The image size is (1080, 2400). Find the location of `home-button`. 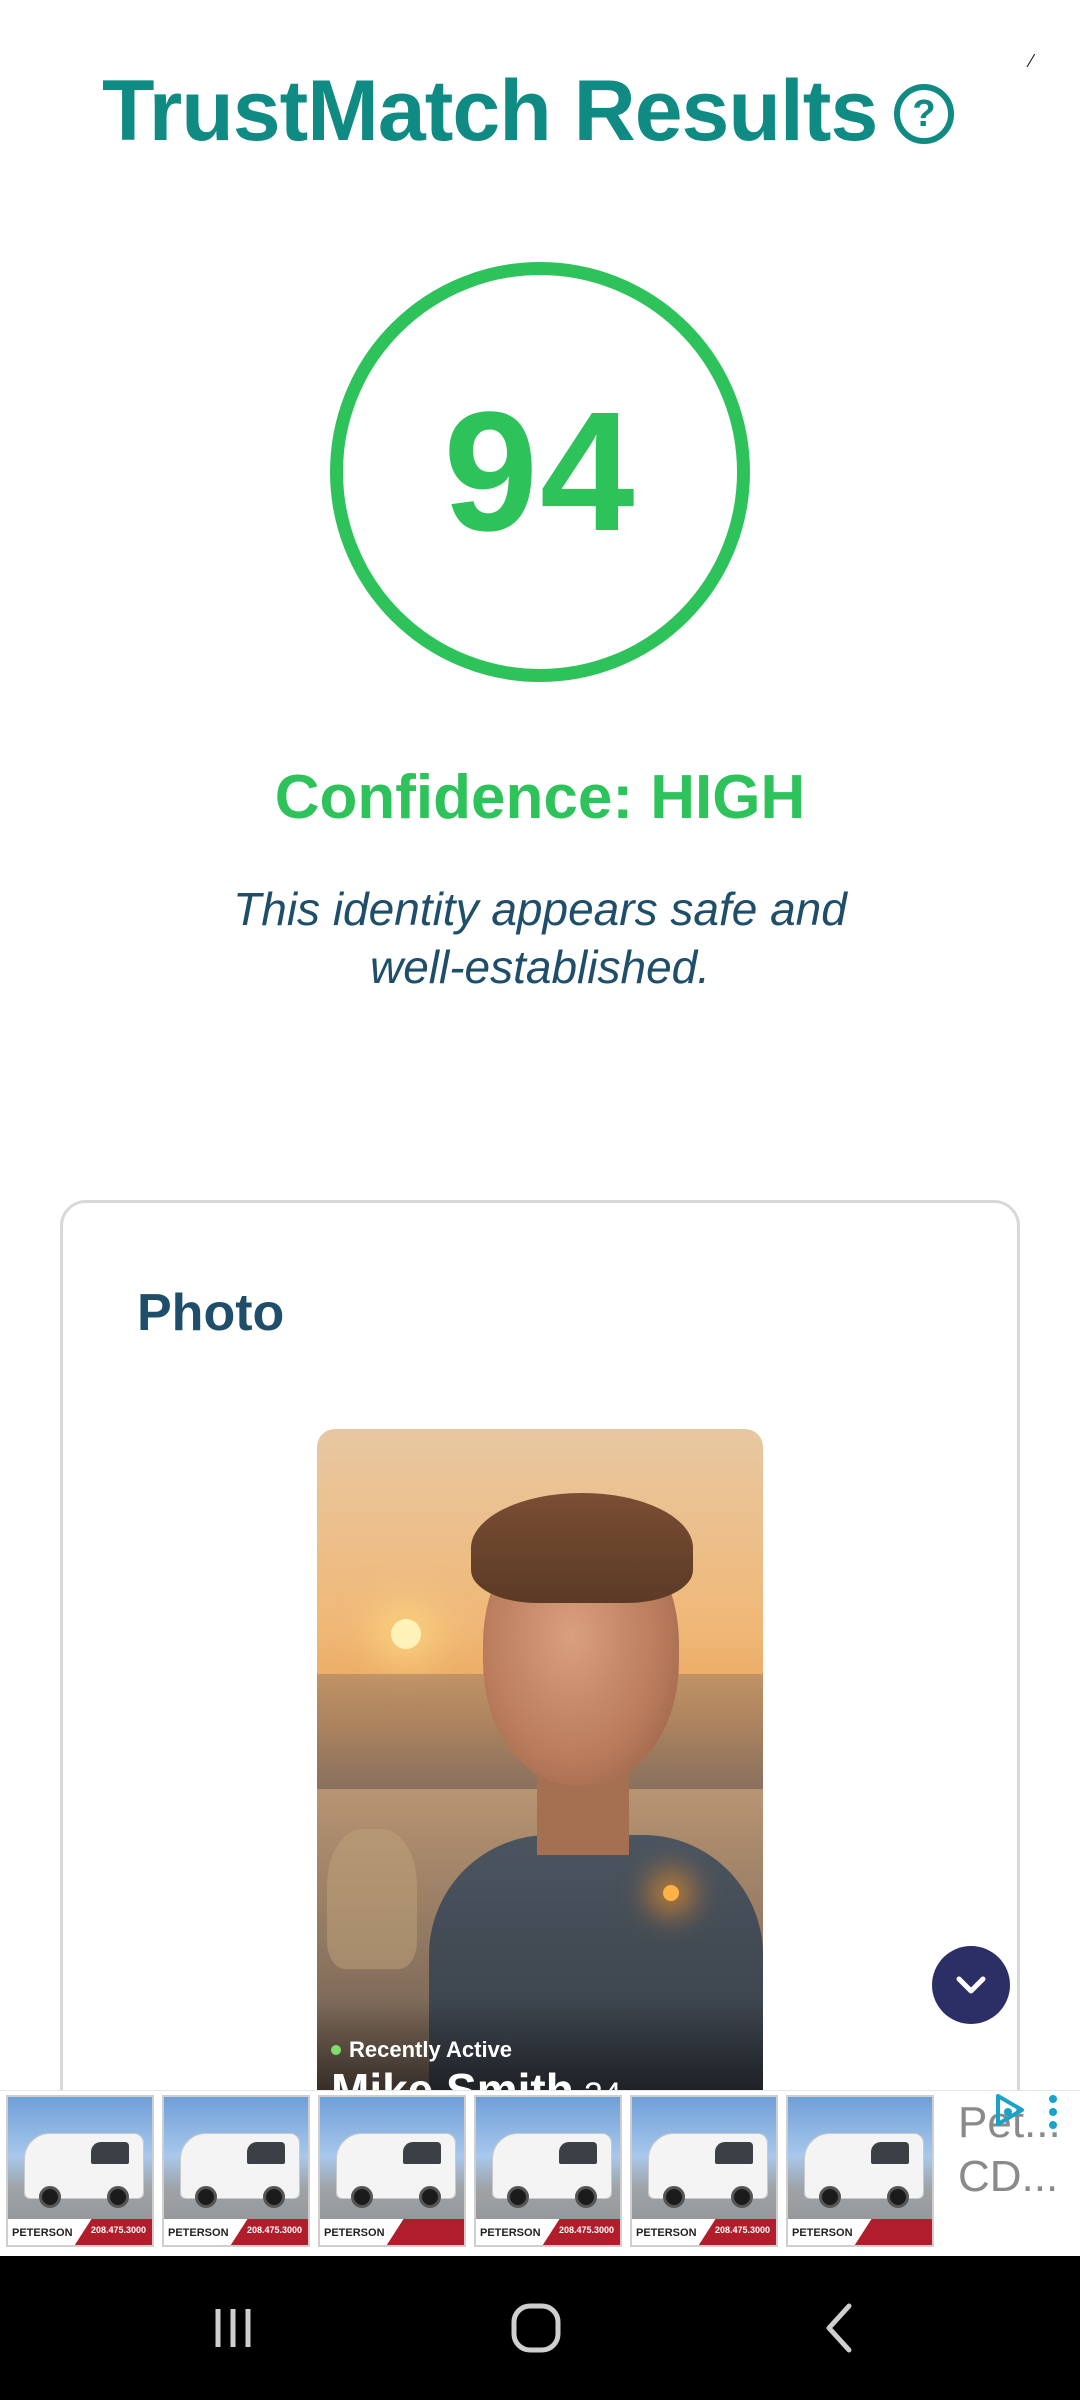

home-button is located at coordinates (536, 2328).